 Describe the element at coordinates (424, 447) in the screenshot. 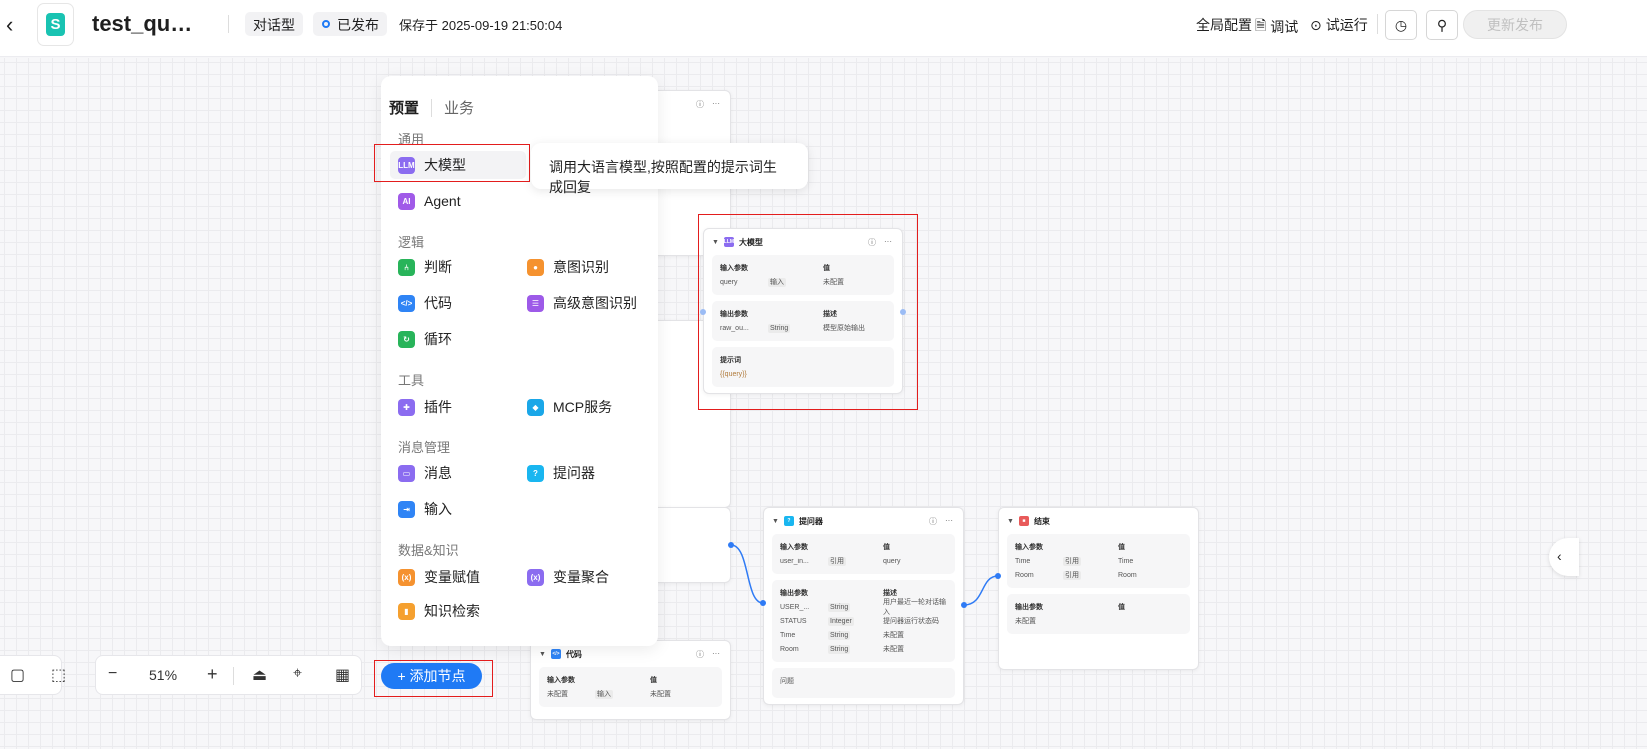

I see `group-title: 消息管理` at that location.